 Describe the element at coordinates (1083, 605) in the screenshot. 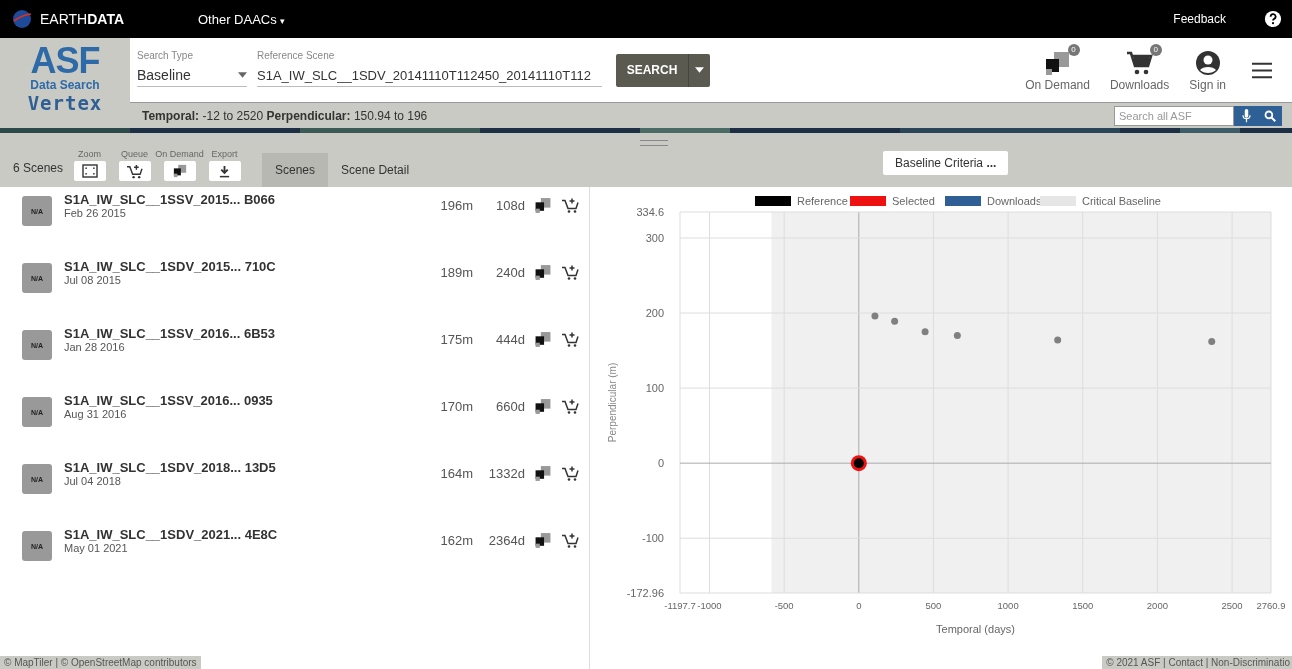

I see `x-tick-label: 1500` at that location.